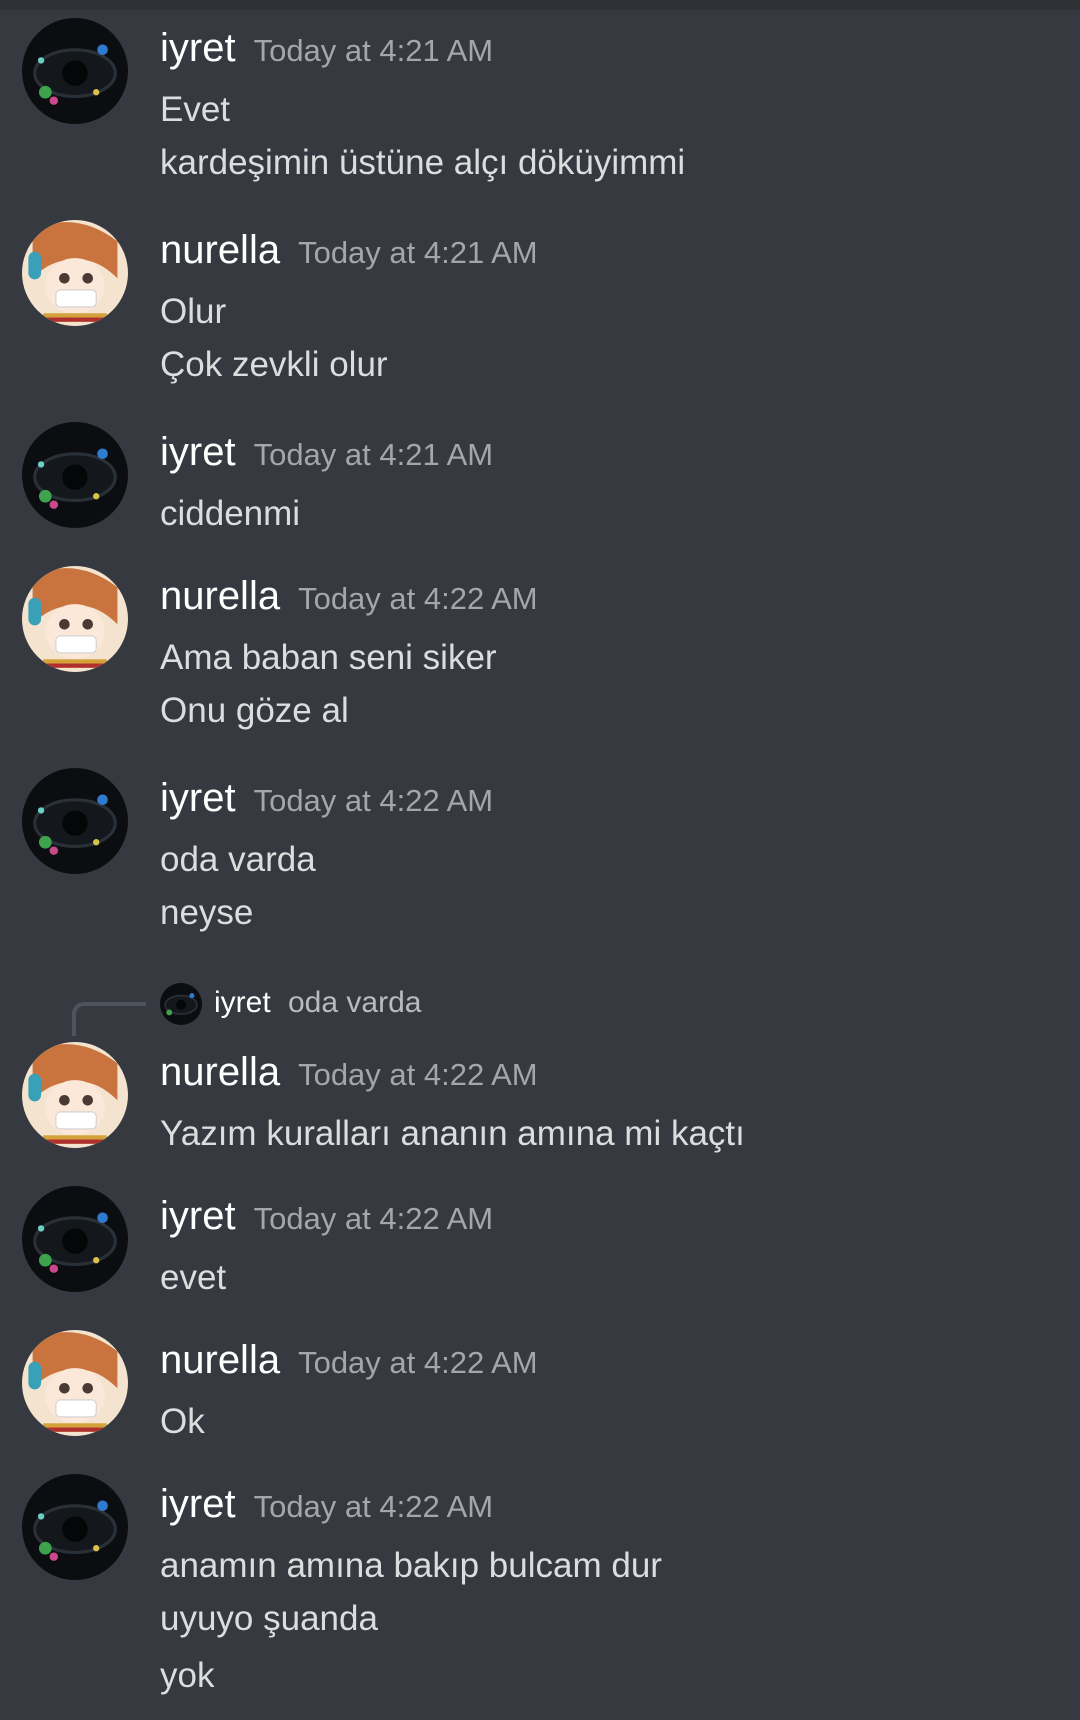  I want to click on message-text: Ama baban seni siker, so click(328, 657).